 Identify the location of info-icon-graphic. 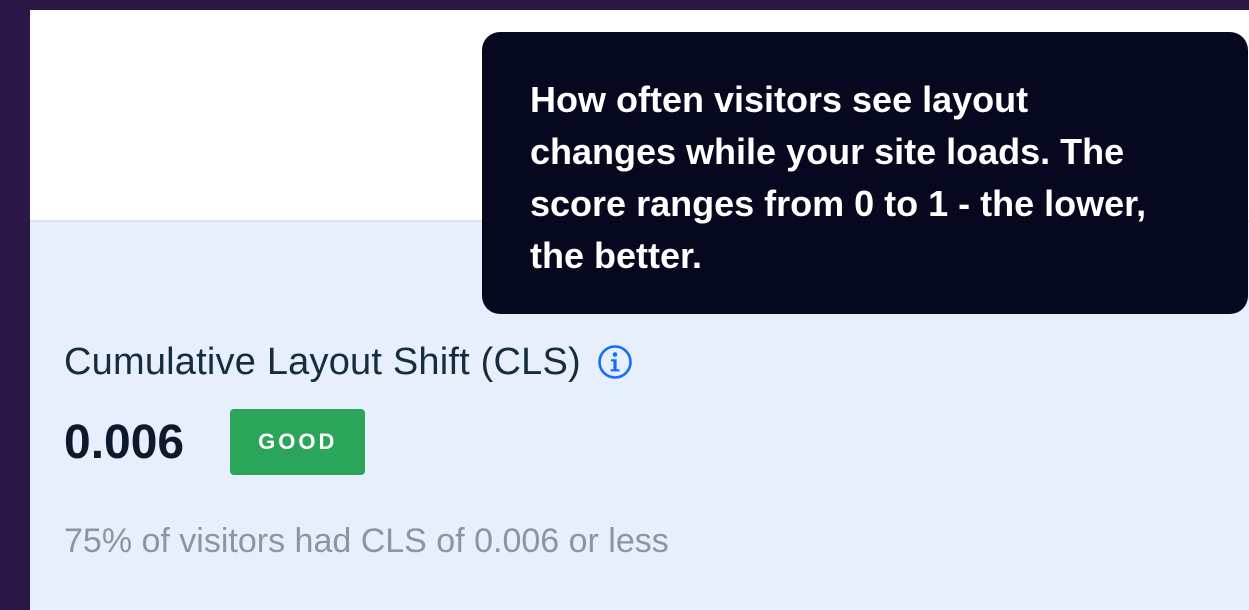
(615, 362).